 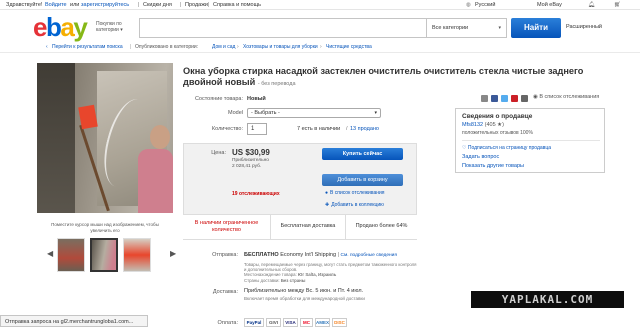 I want to click on breadcrumb-cleaning: Чистящие средства, so click(x=349, y=47).